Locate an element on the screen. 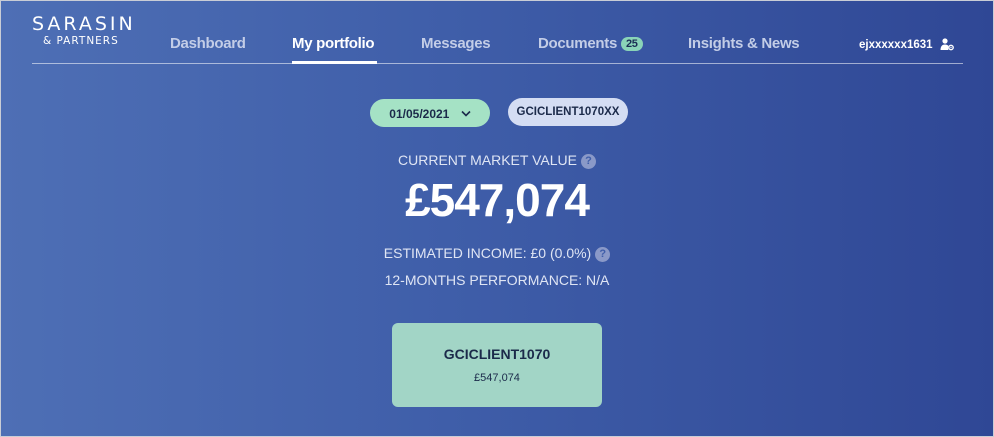 The image size is (994, 437). sarasin-logo: SARASIN & PARTNERS is located at coordinates (84, 30).